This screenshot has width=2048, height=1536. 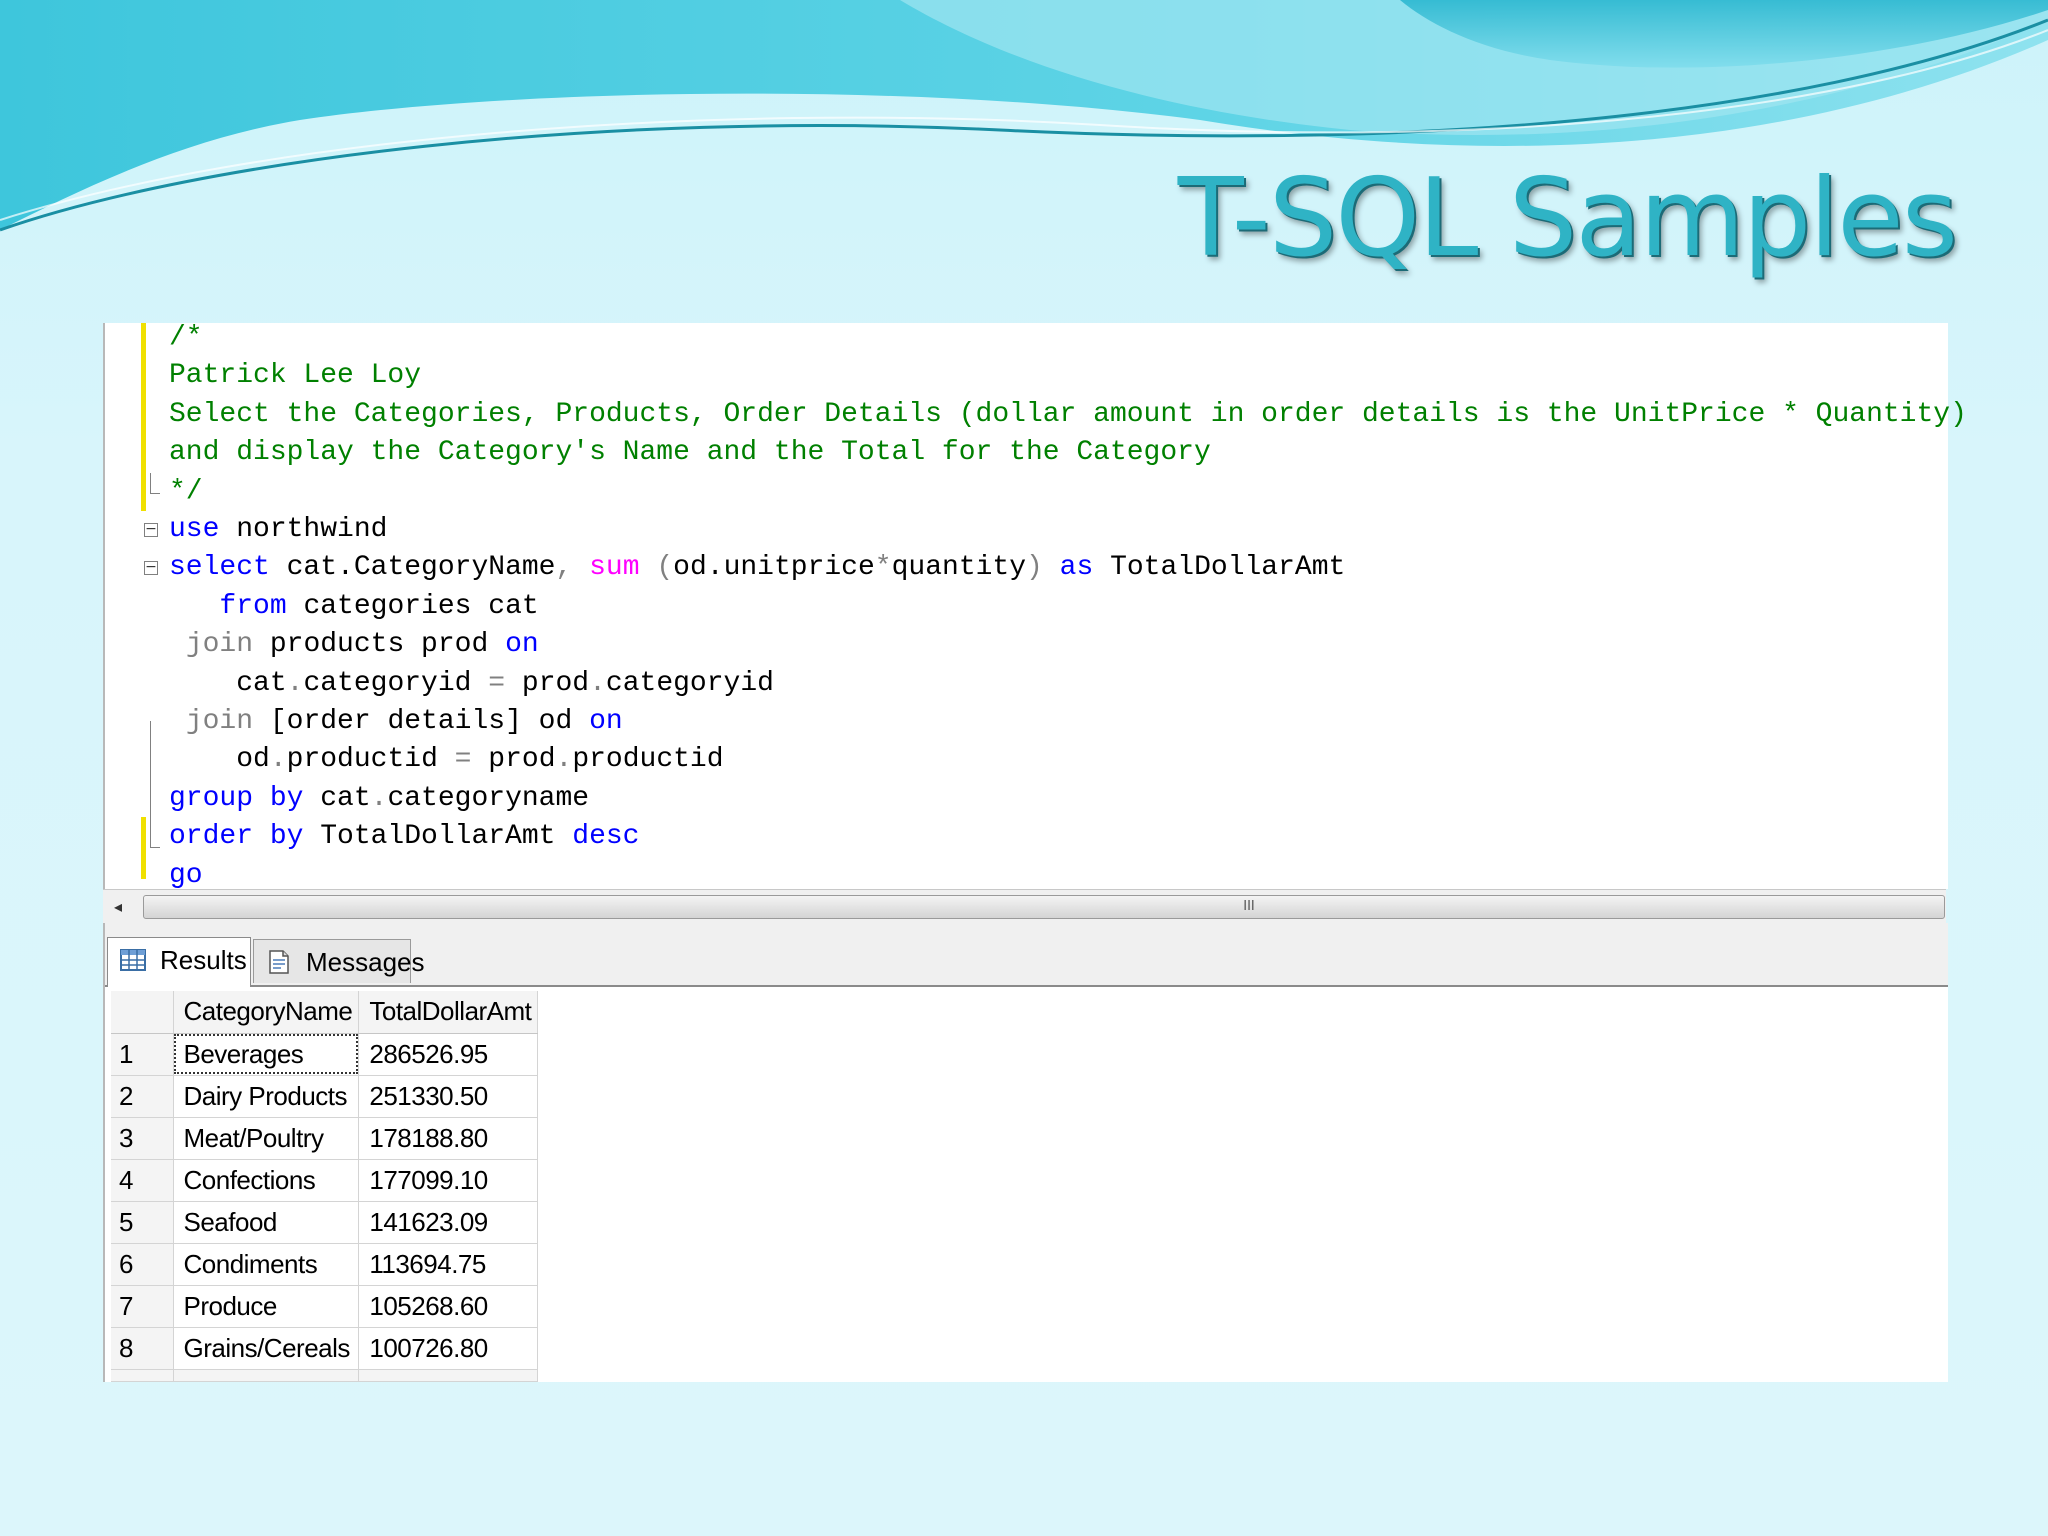 I want to click on row-number: 8, so click(x=142, y=1348).